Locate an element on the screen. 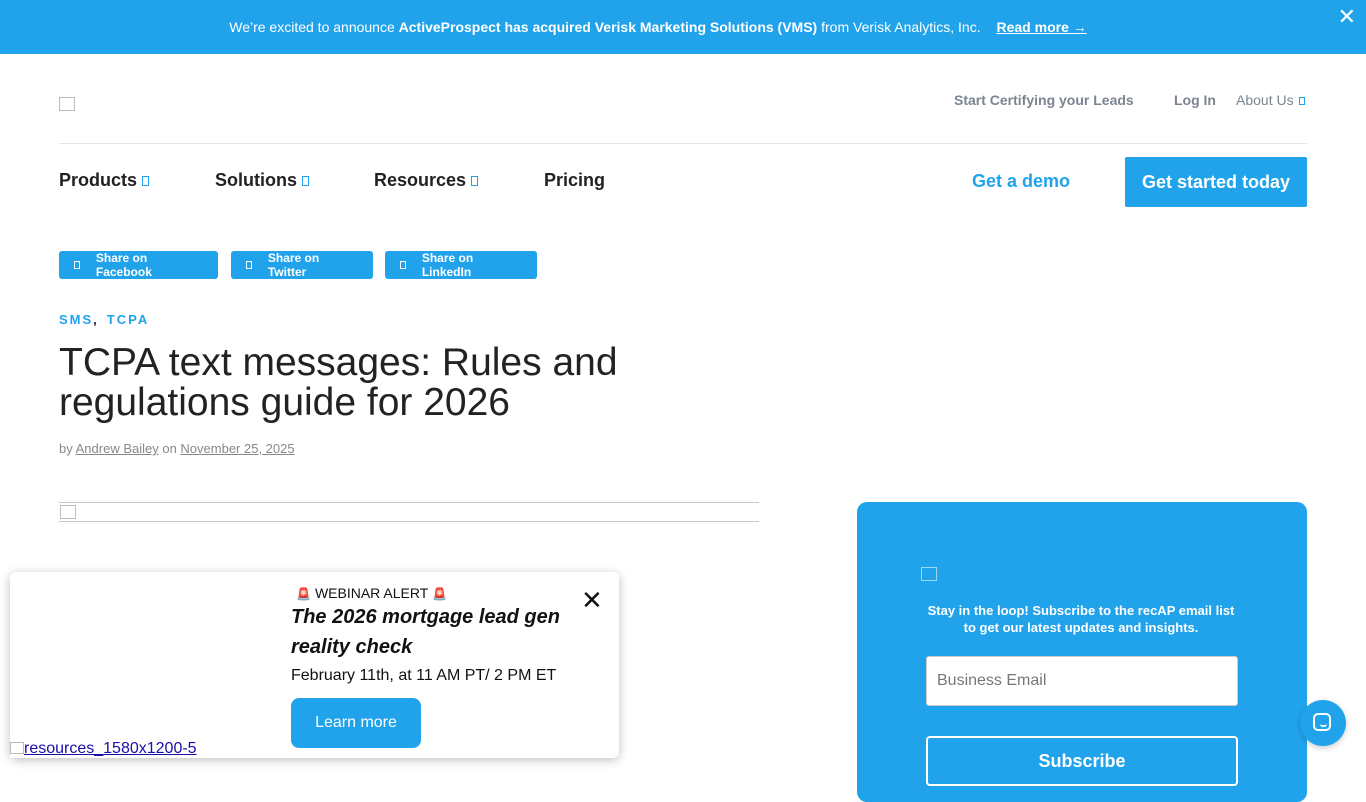 The image size is (1366, 802). share-twitter-label: Share on Twitter is located at coordinates (293, 265).